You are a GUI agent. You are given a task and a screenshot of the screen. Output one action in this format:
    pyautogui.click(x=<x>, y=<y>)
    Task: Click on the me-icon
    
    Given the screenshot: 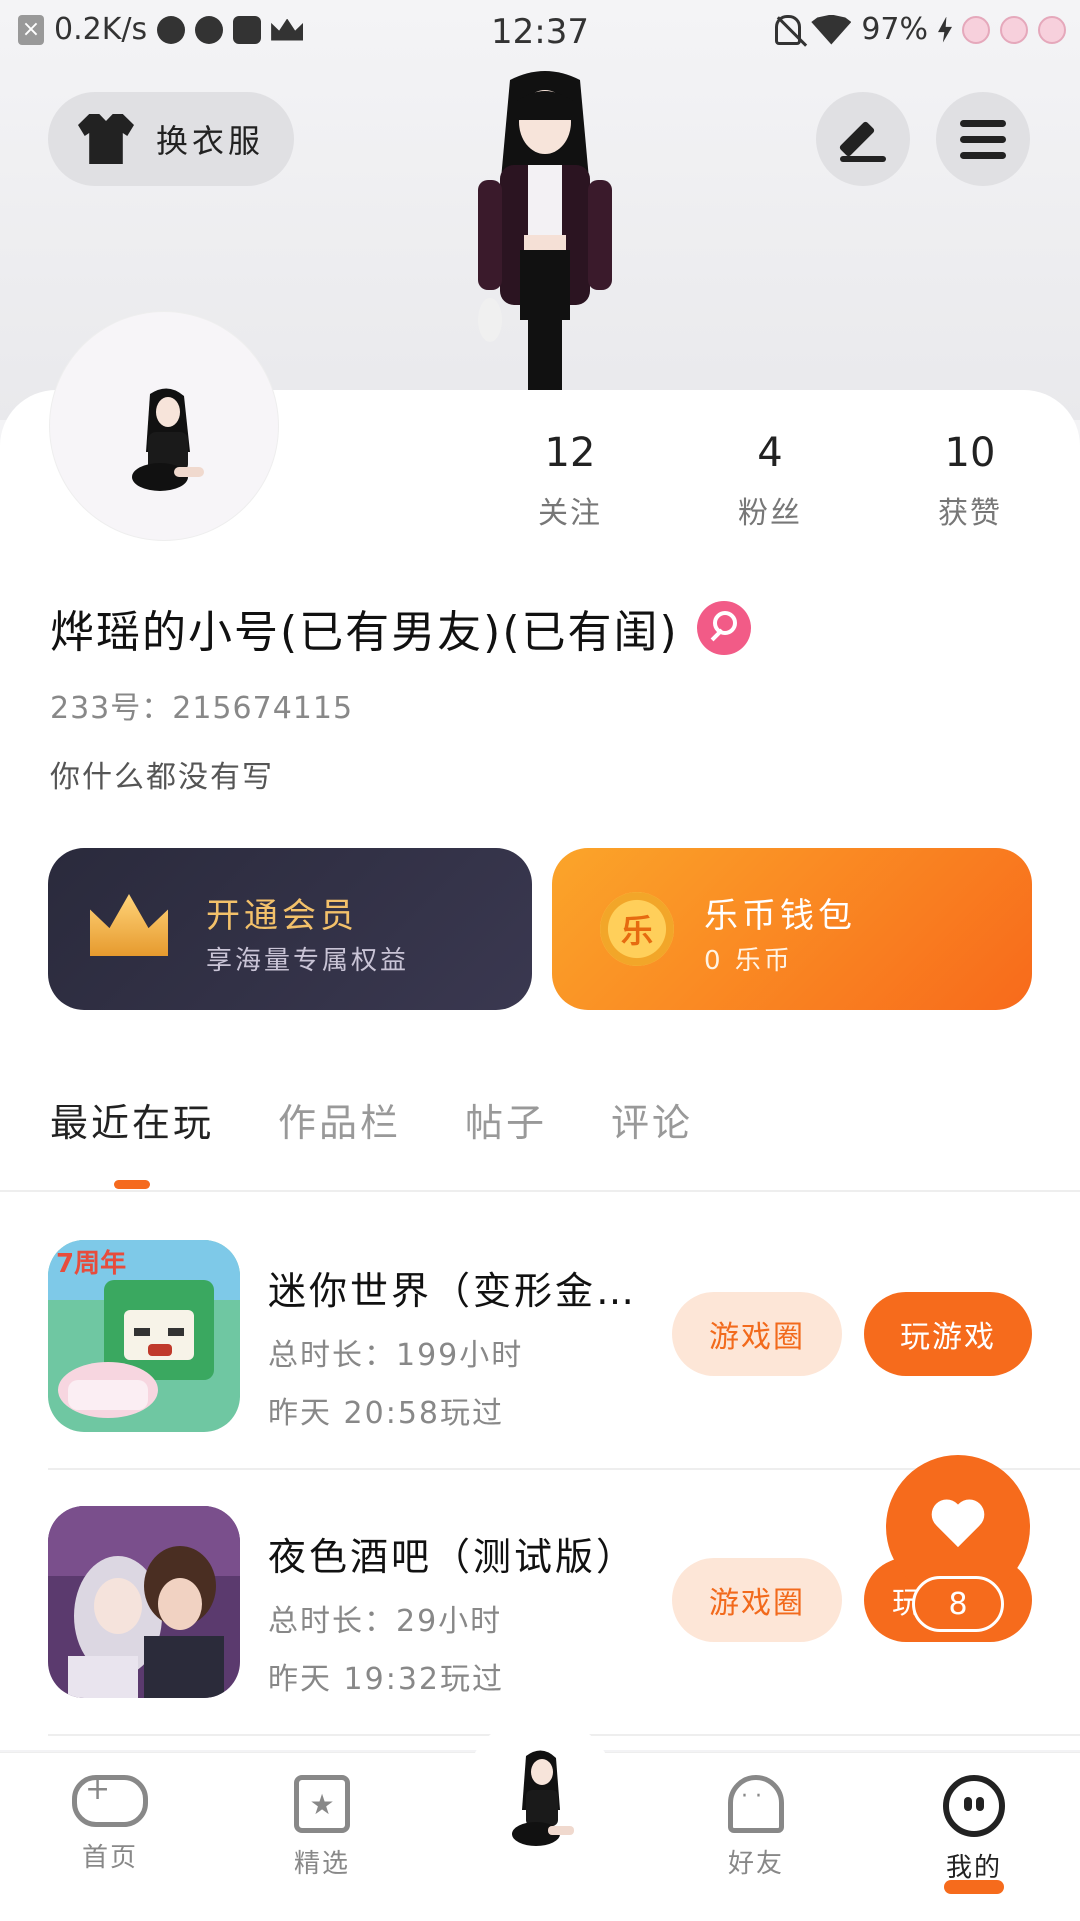 What is the action you would take?
    pyautogui.click(x=974, y=1806)
    